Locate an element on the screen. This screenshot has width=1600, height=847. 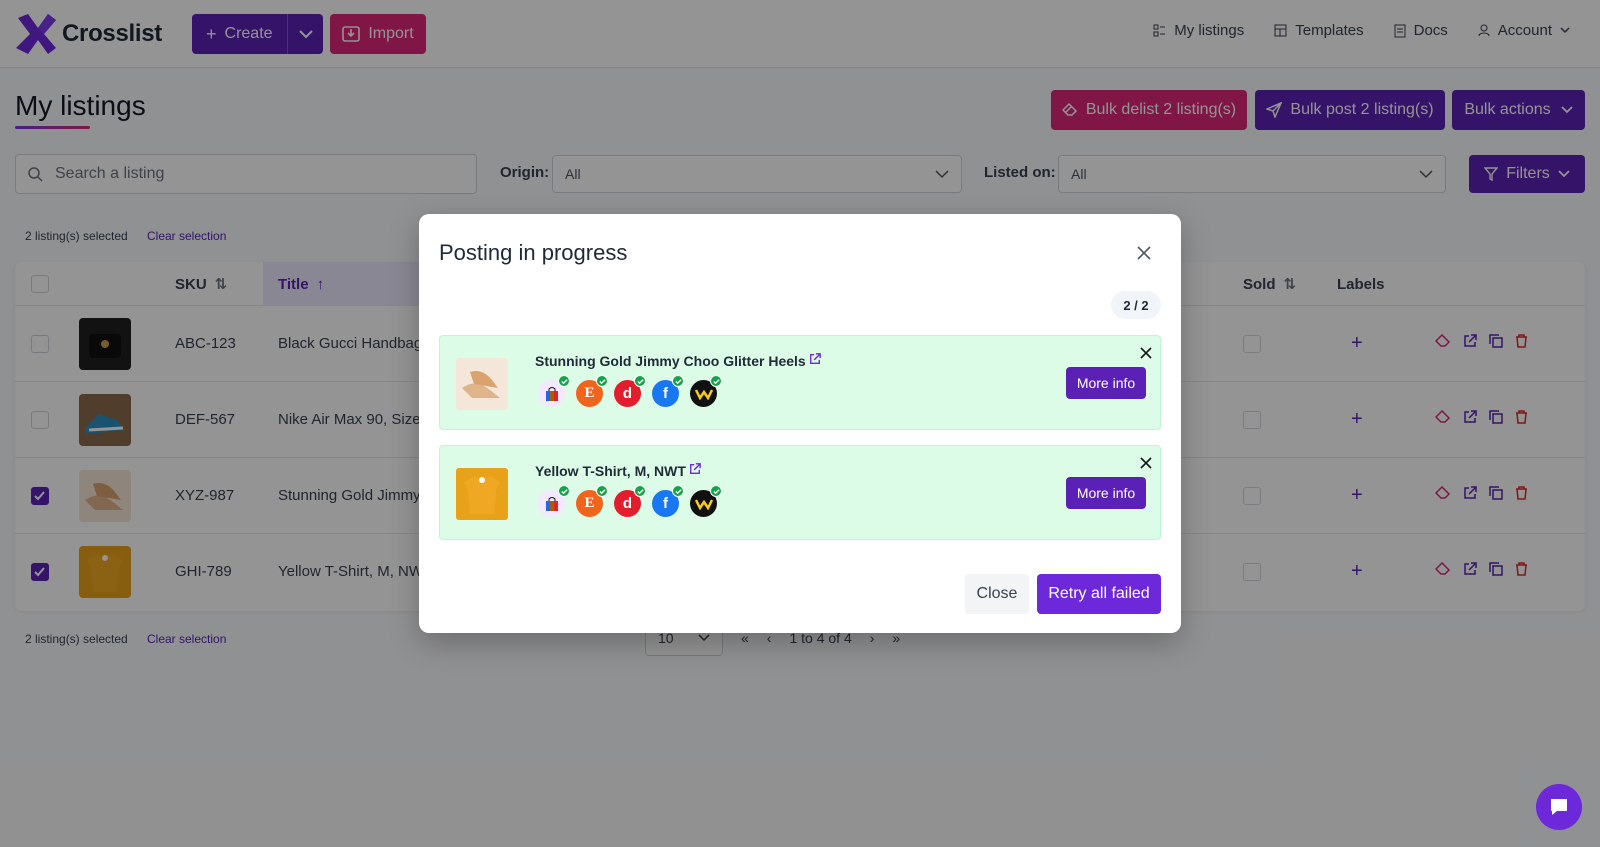
item-title: Stunning Gold Jimmy Choo Glitter Heels is located at coordinates (678, 361).